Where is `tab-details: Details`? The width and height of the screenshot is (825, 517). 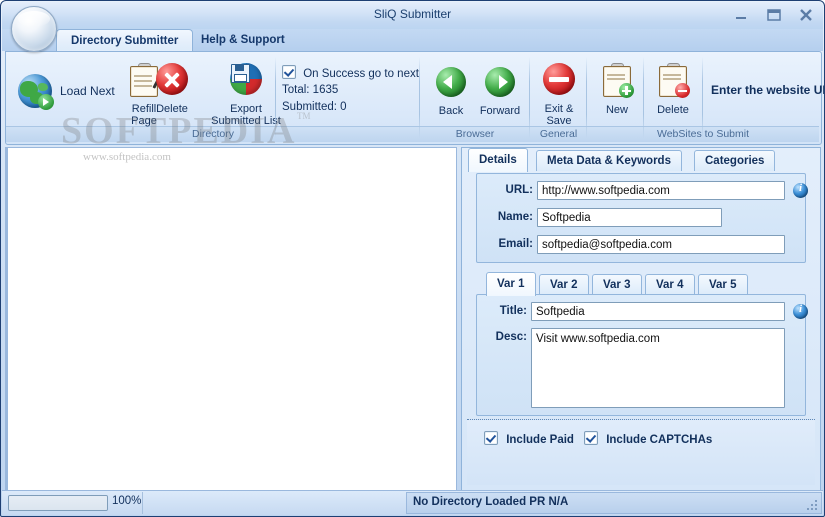 tab-details: Details is located at coordinates (498, 160).